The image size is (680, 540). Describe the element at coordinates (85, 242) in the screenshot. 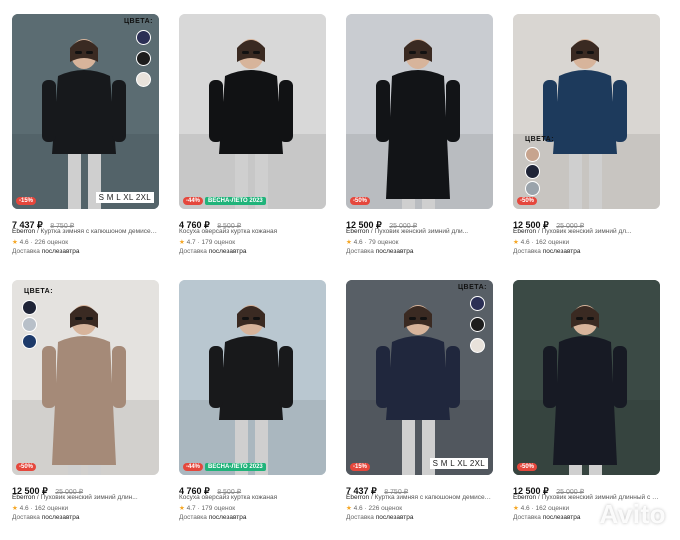

I see `rating-row: ★ 4.6 · 226 оценок` at that location.